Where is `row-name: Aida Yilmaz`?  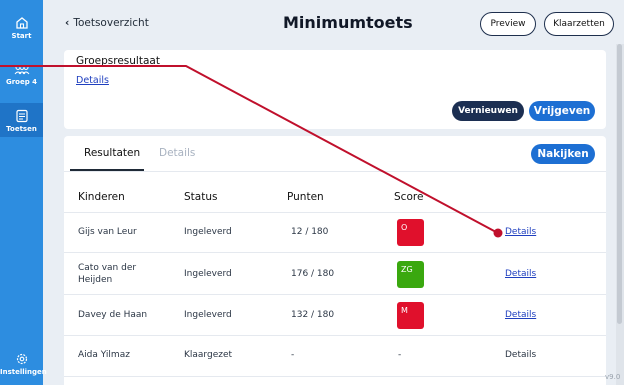 row-name: Aida Yilmaz is located at coordinates (104, 355).